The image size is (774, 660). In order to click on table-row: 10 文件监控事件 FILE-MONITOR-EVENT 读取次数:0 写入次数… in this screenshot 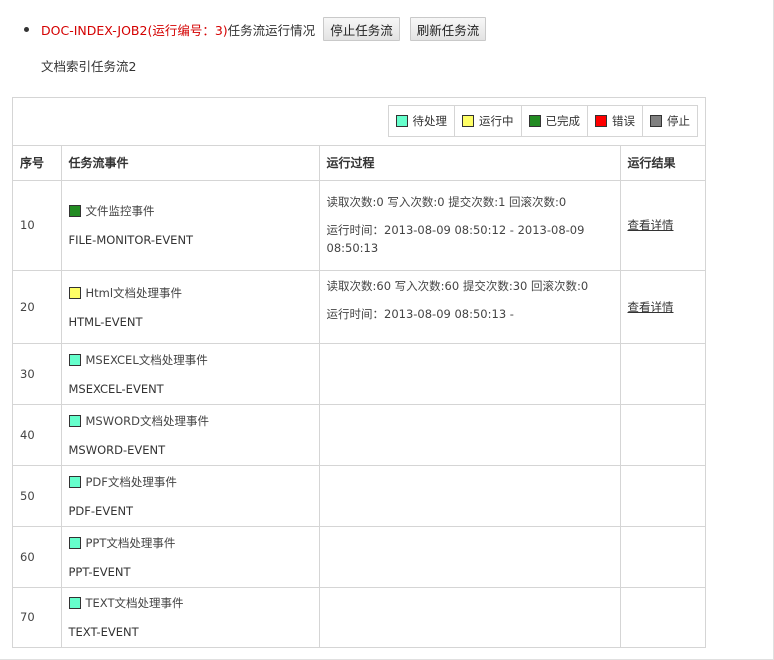, I will do `click(359, 225)`.